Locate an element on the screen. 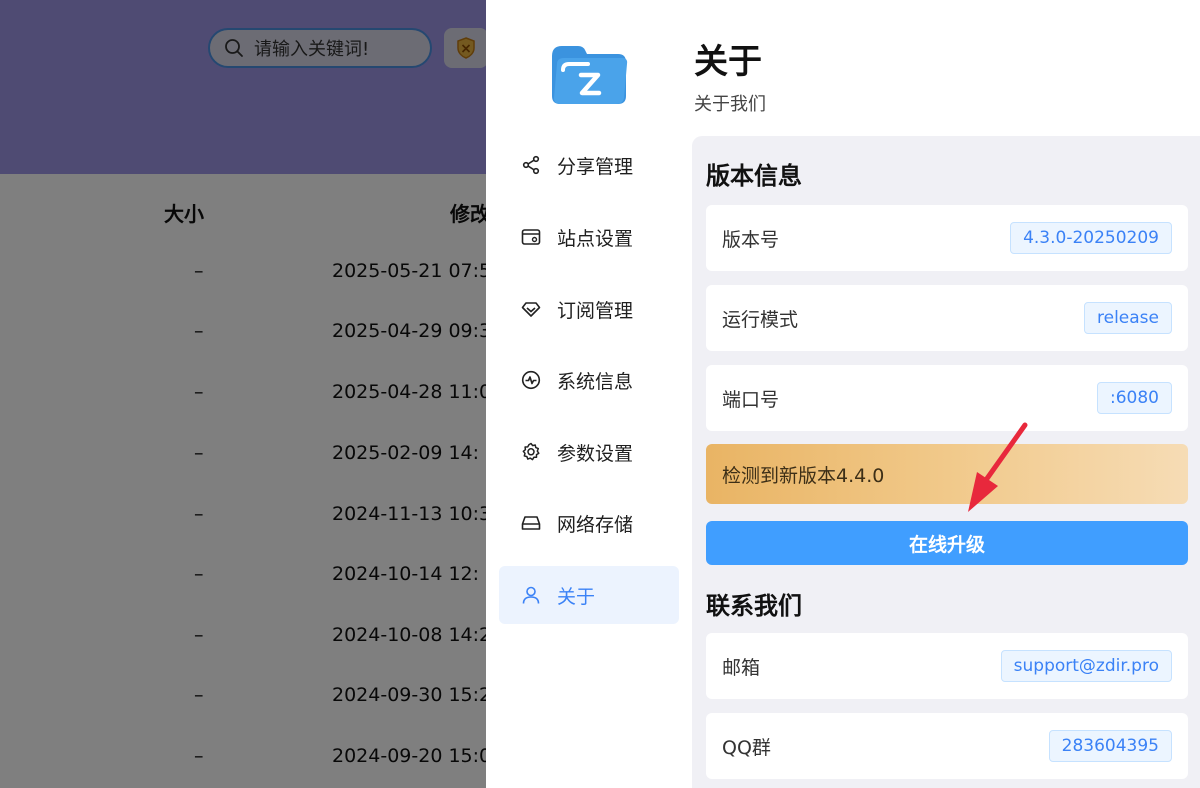 This screenshot has width=1200, height=788. email-tag: support@zdir.pro is located at coordinates (1086, 666).